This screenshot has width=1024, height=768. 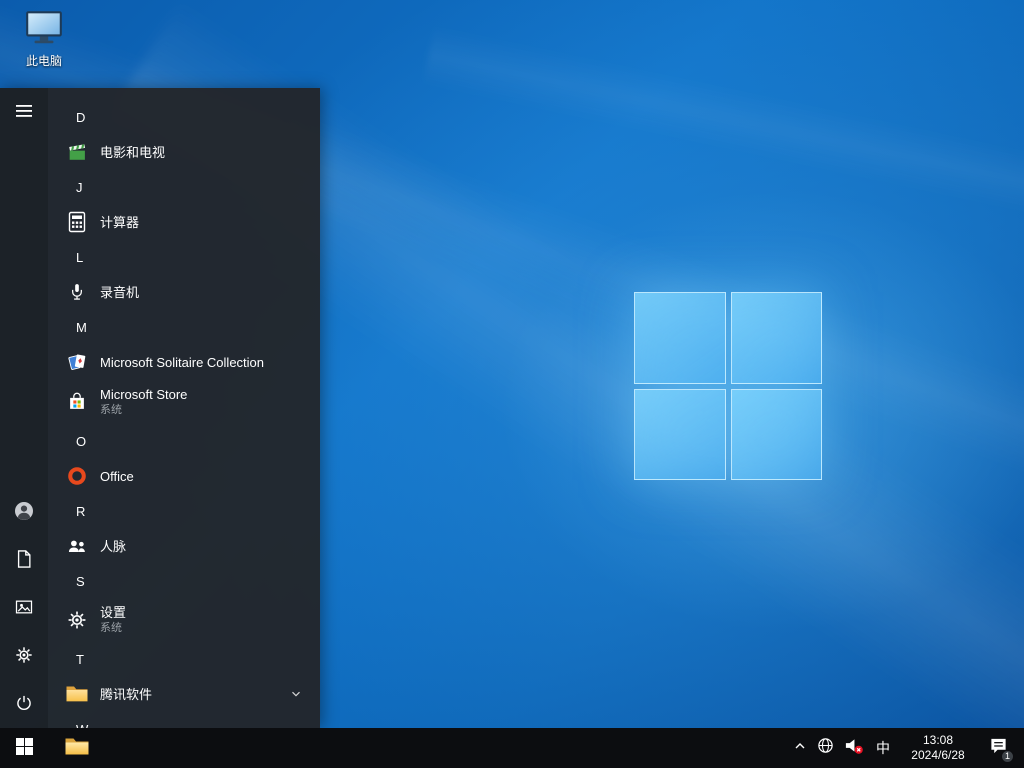 What do you see at coordinates (184, 620) in the screenshot?
I see `app-row-settings: 设置 系统` at bounding box center [184, 620].